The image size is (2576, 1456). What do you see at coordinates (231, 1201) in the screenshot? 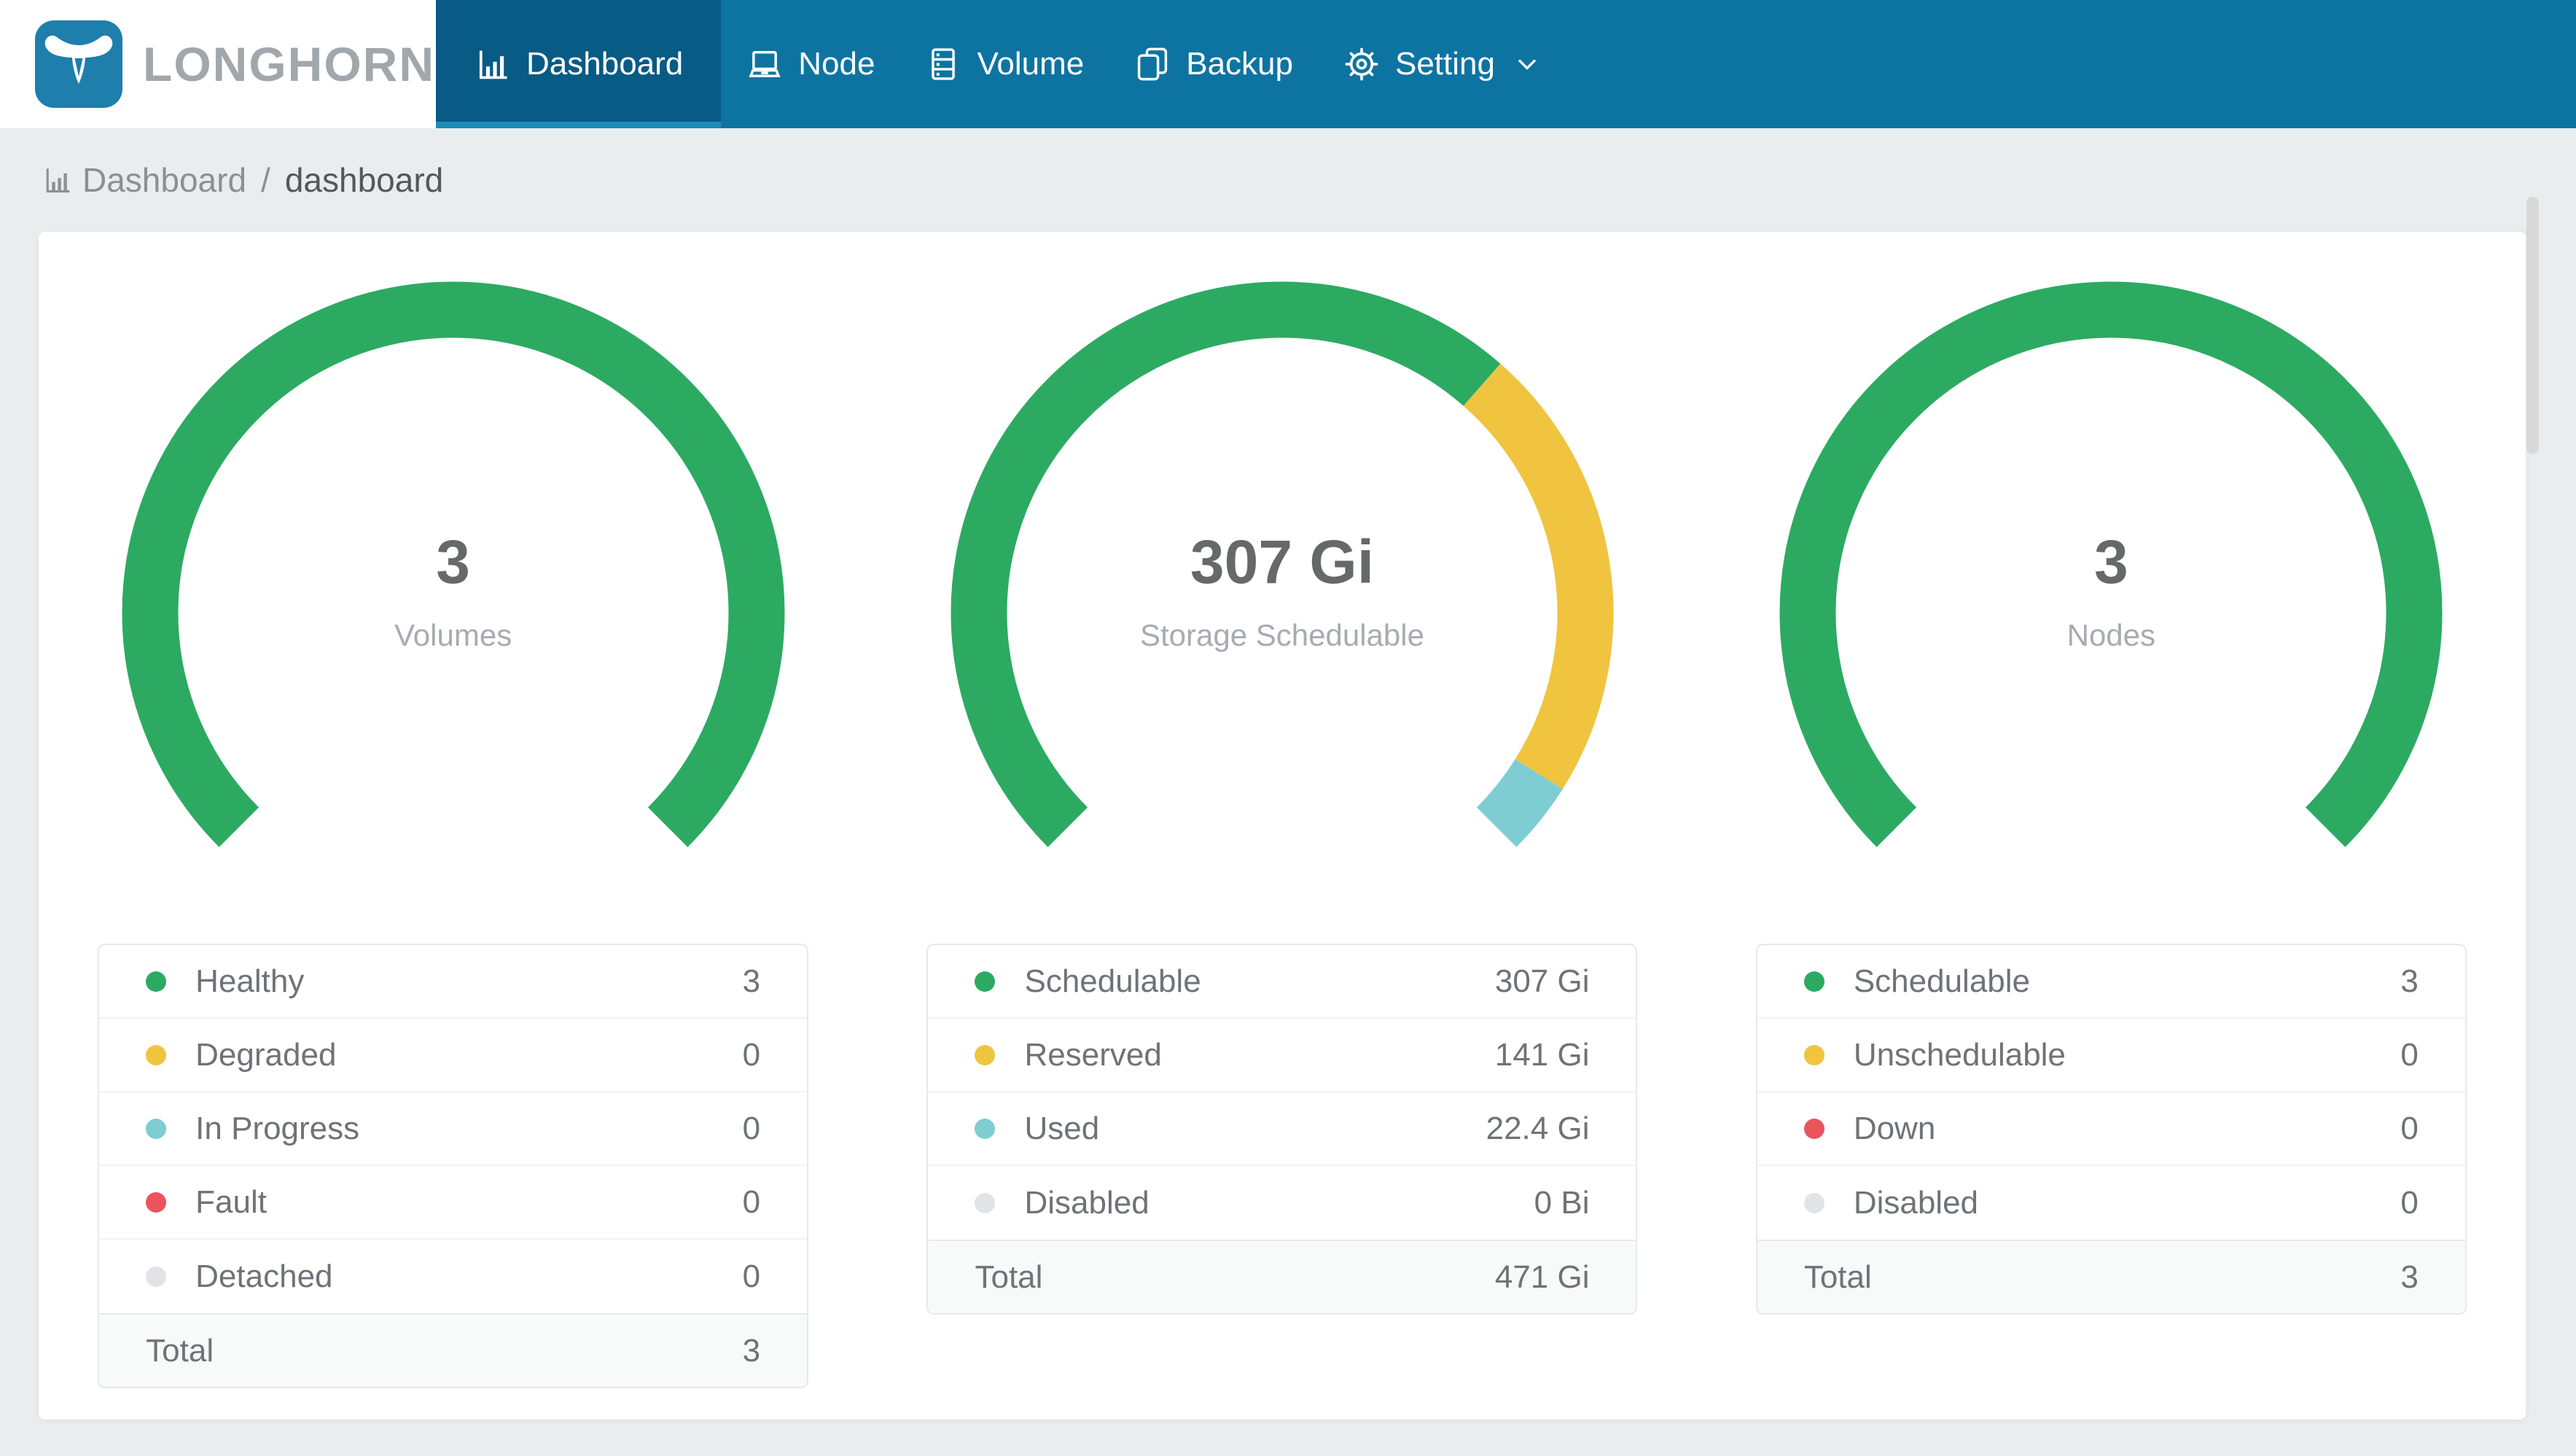
I see `legend-label: Fault` at bounding box center [231, 1201].